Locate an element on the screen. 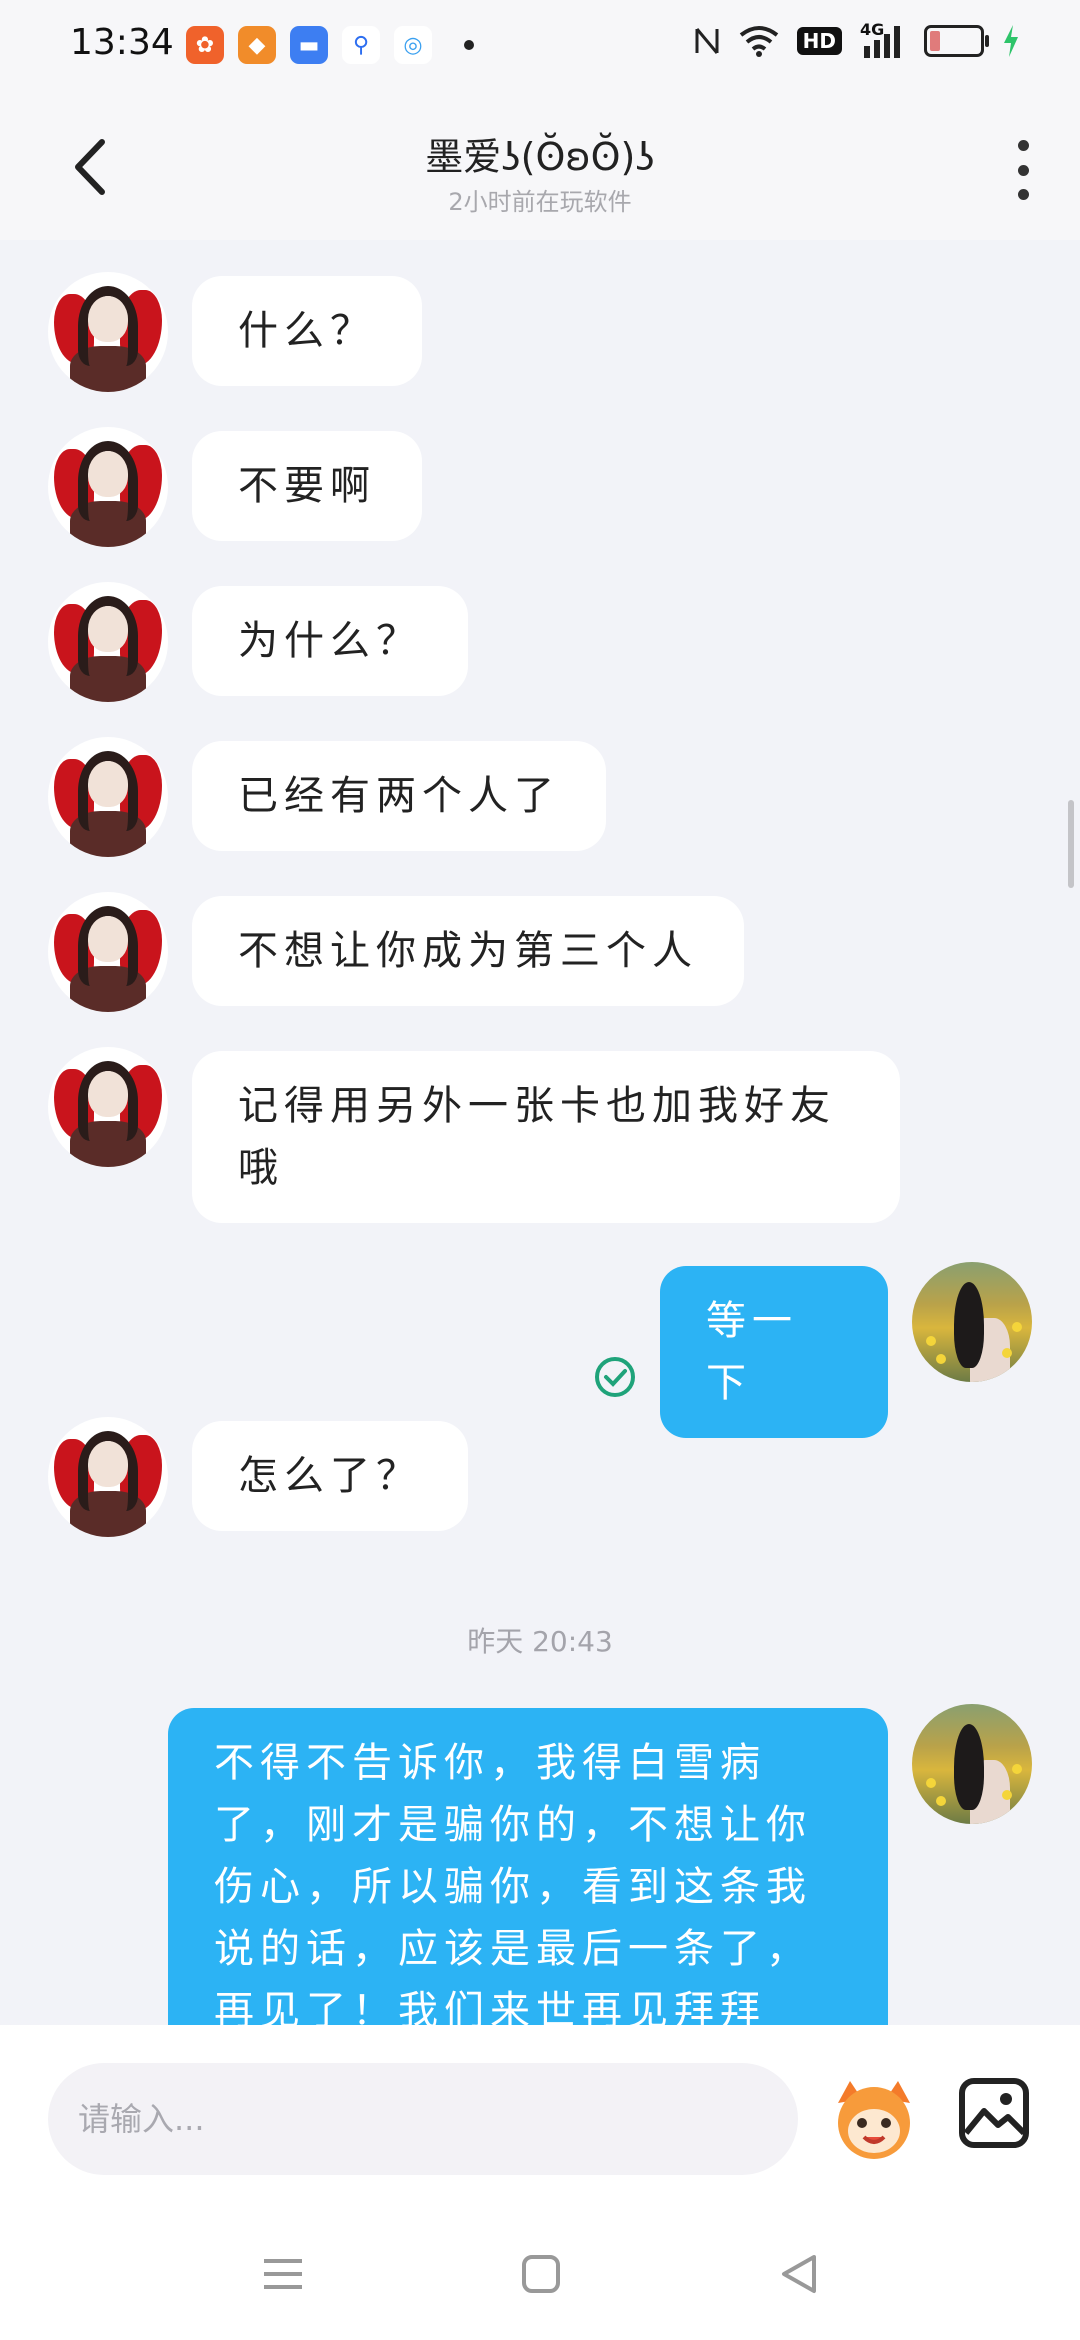  charging-icon is located at coordinates (1011, 41).